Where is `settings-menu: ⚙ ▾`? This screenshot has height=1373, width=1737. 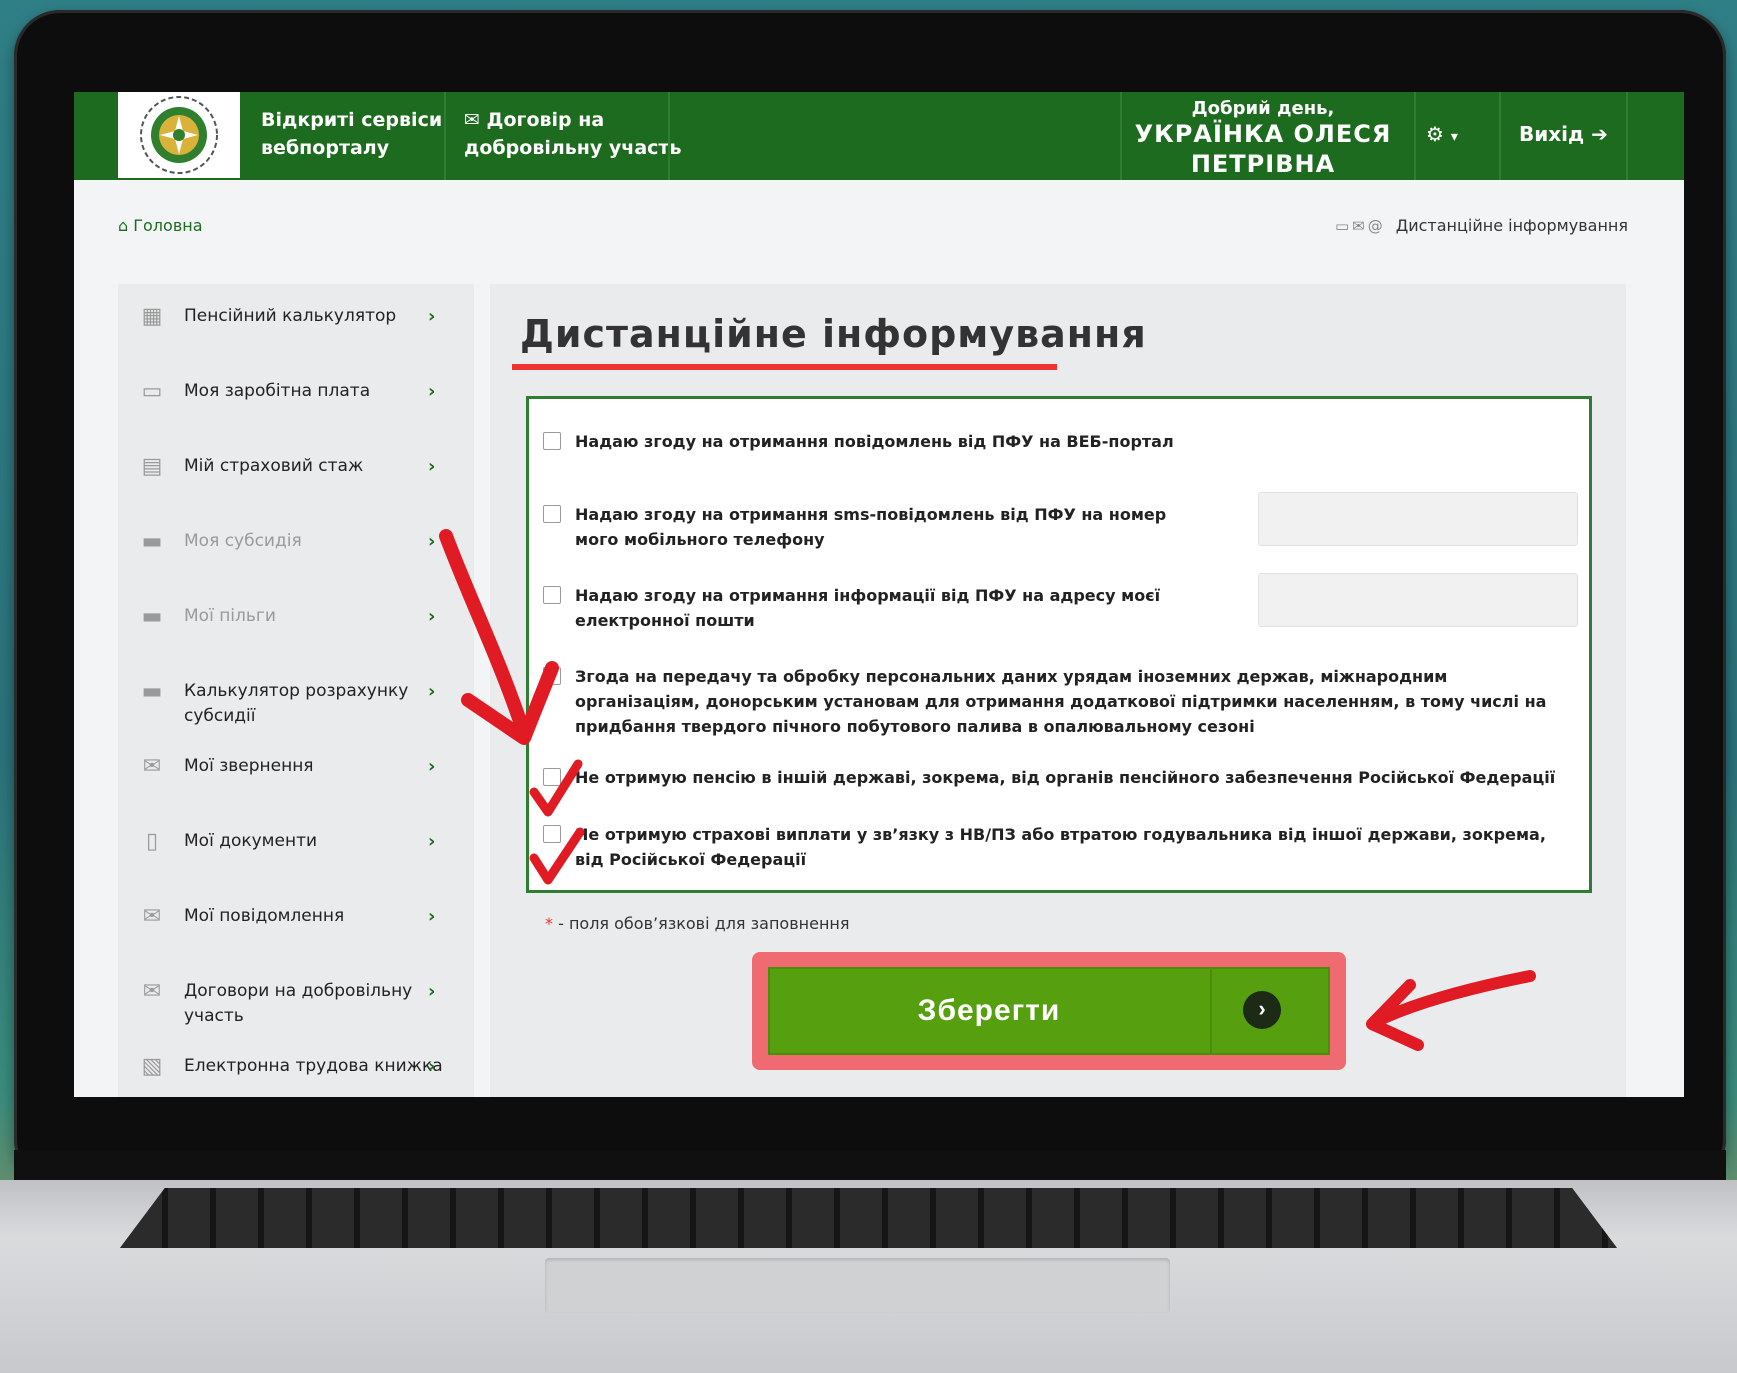
settings-menu: ⚙ ▾ is located at coordinates (1442, 134).